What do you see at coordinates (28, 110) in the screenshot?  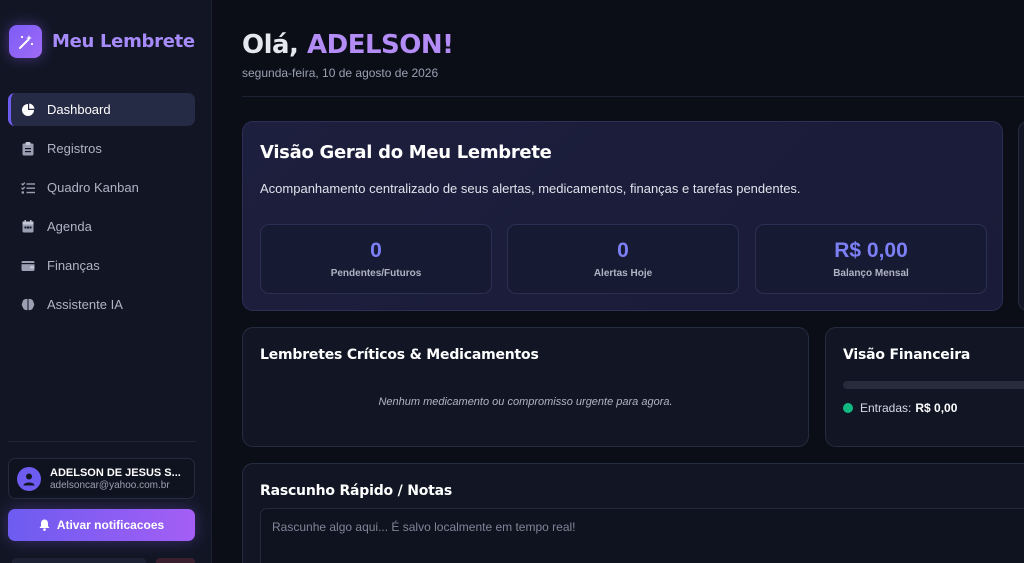 I see `pie-chart-icon` at bounding box center [28, 110].